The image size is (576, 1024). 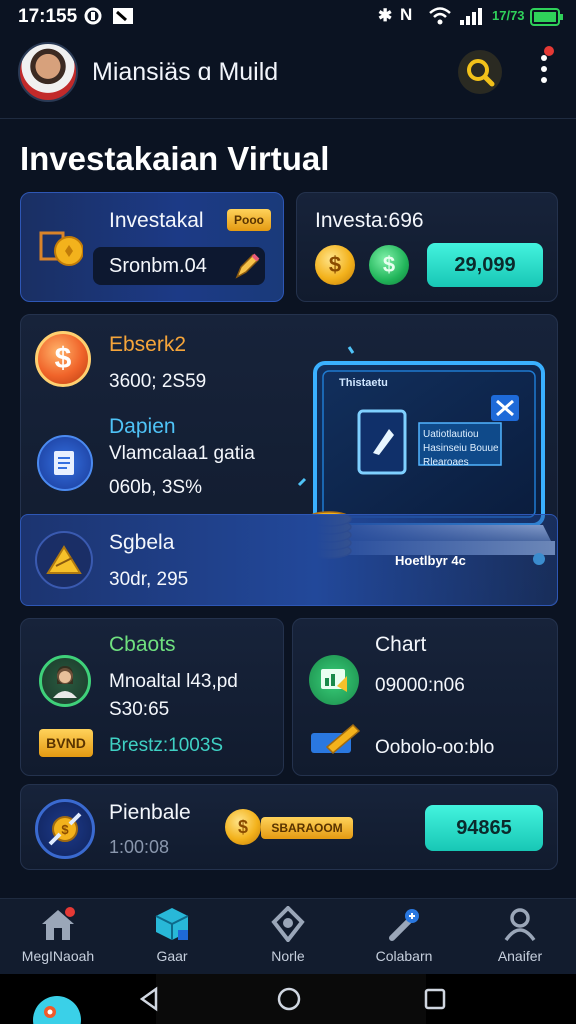 I want to click on invest-card: Investakal Pooo Sronbm.04, so click(x=152, y=247).